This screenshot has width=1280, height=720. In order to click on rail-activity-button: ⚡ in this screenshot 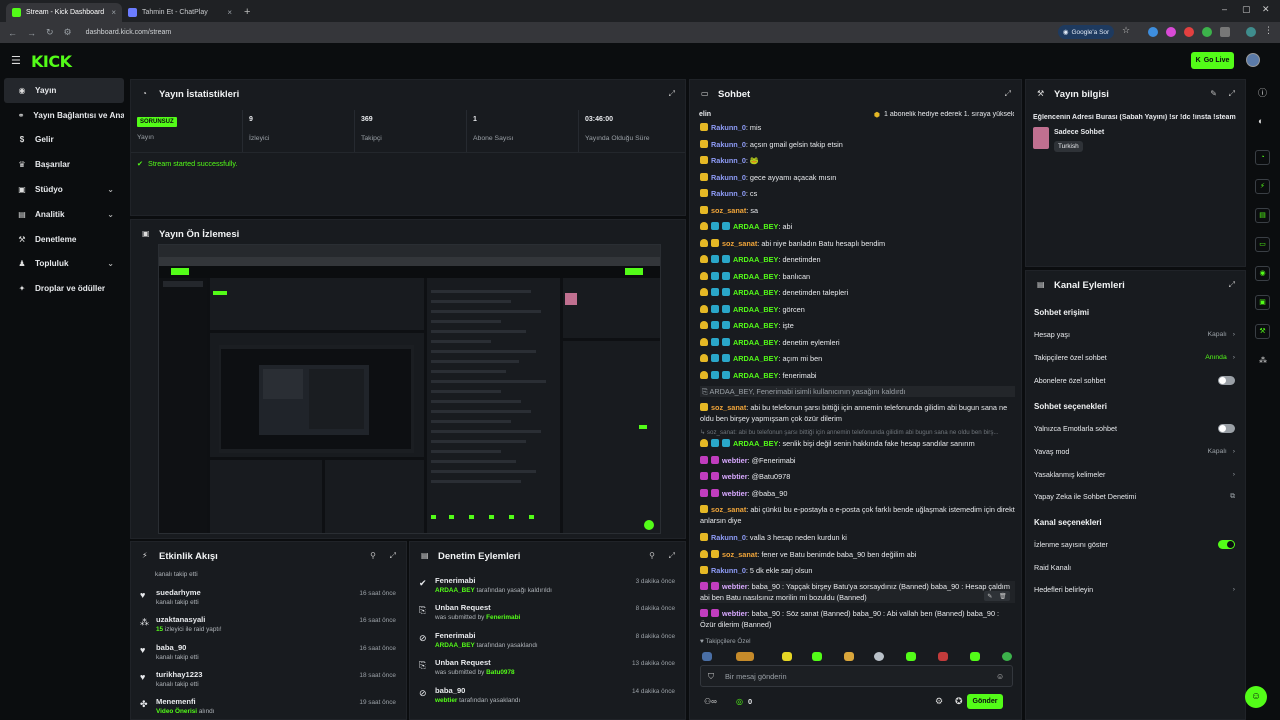, I will do `click(1262, 186)`.